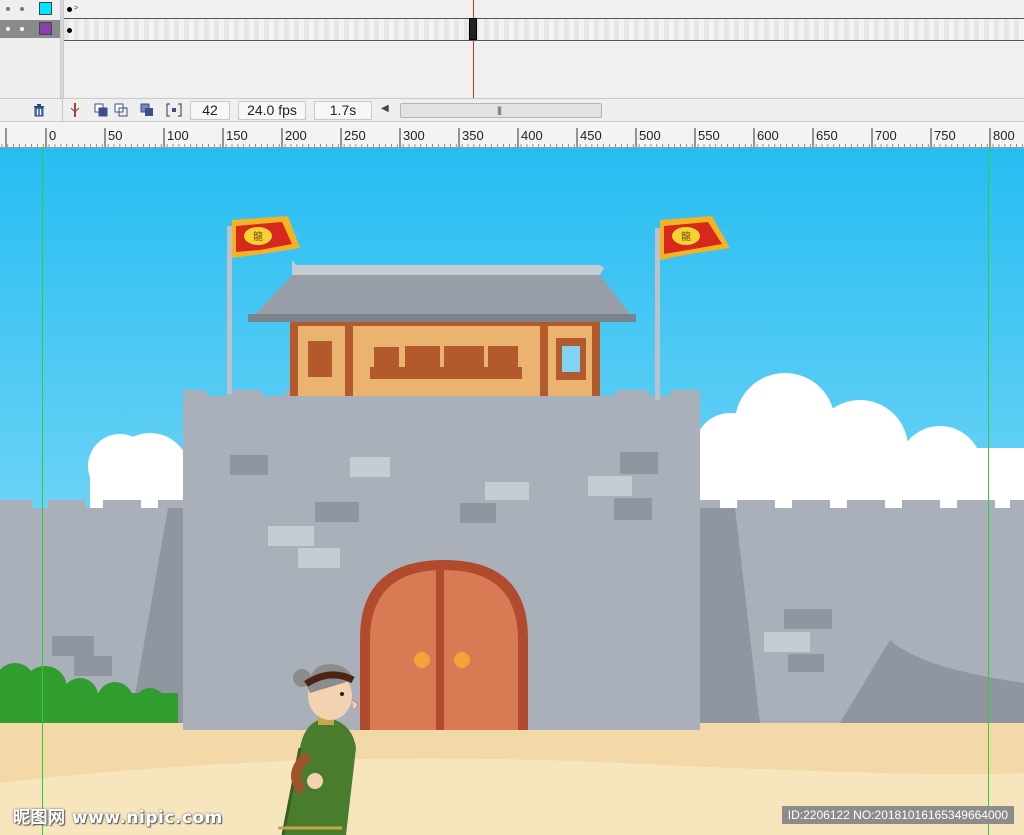 This screenshot has height=835, width=1024. What do you see at coordinates (237, 135) in the screenshot?
I see `ruler-label: 150` at bounding box center [237, 135].